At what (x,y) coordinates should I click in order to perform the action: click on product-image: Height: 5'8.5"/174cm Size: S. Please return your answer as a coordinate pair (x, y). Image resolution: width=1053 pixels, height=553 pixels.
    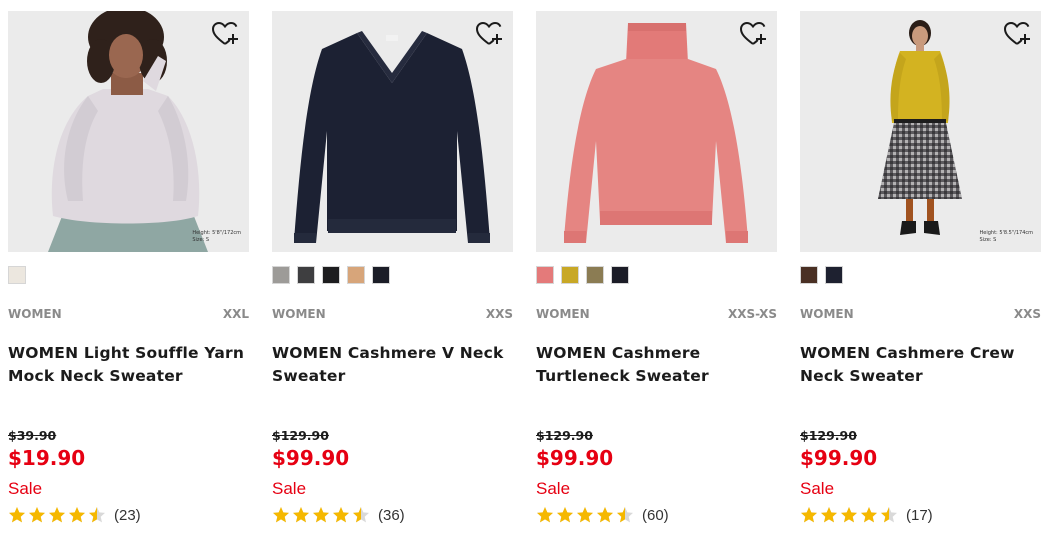
    Looking at the image, I should click on (920, 131).